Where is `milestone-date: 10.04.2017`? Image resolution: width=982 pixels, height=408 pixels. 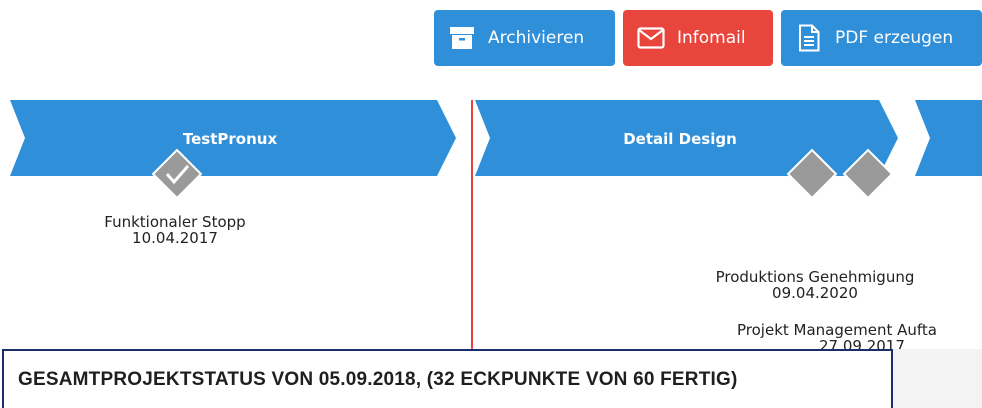 milestone-date: 10.04.2017 is located at coordinates (175, 238).